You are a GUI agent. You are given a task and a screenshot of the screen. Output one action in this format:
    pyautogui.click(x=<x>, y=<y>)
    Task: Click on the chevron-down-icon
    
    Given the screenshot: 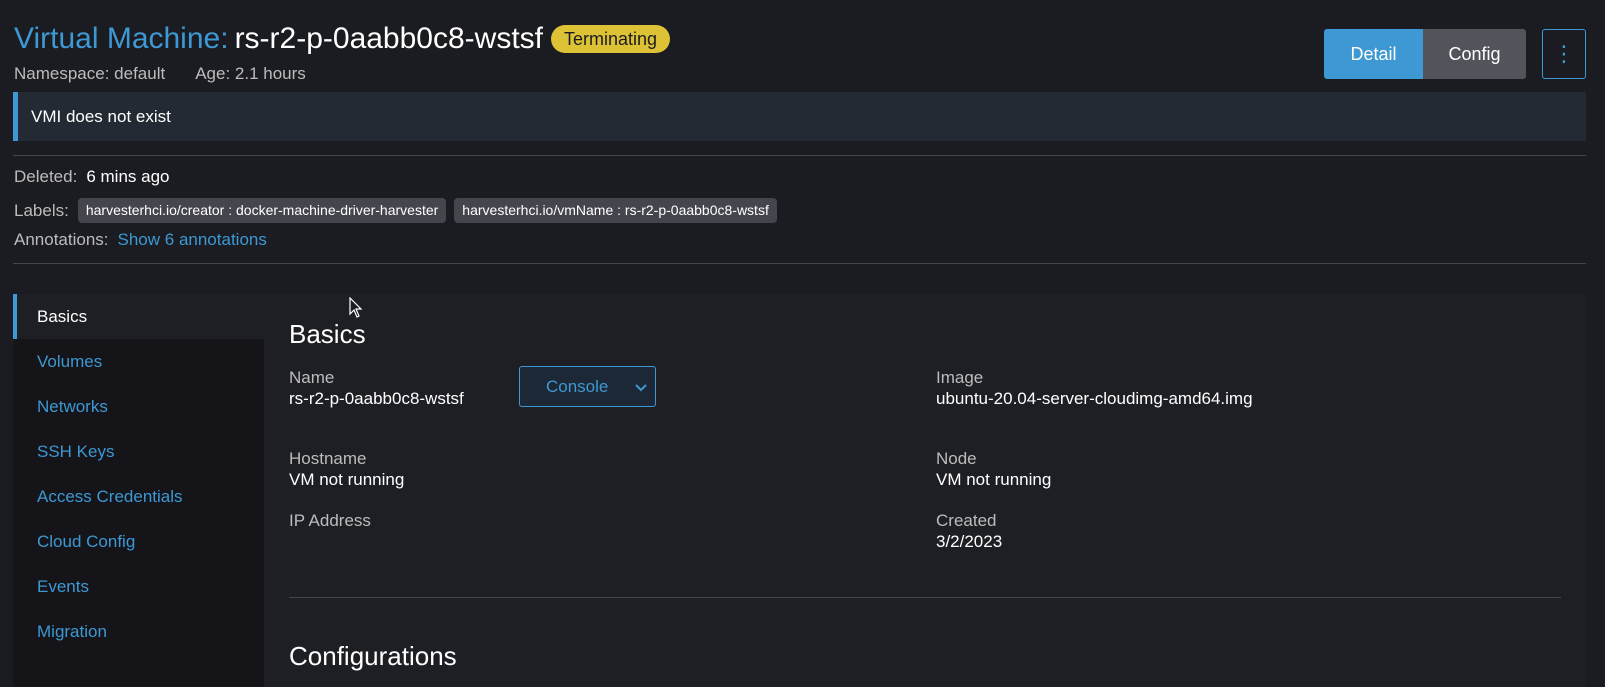 What is the action you would take?
    pyautogui.click(x=641, y=387)
    